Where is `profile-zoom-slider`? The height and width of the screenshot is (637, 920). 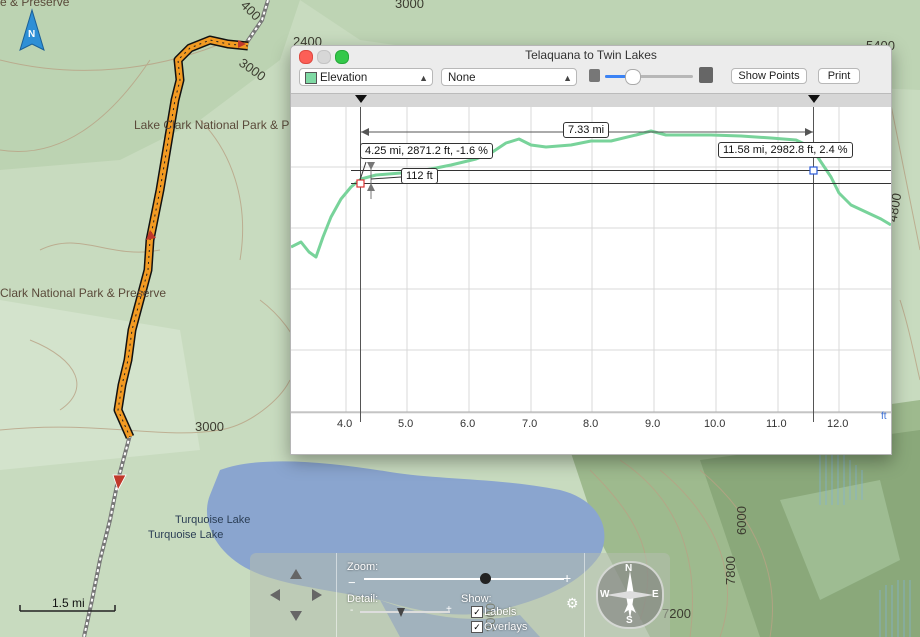 profile-zoom-slider is located at coordinates (649, 77).